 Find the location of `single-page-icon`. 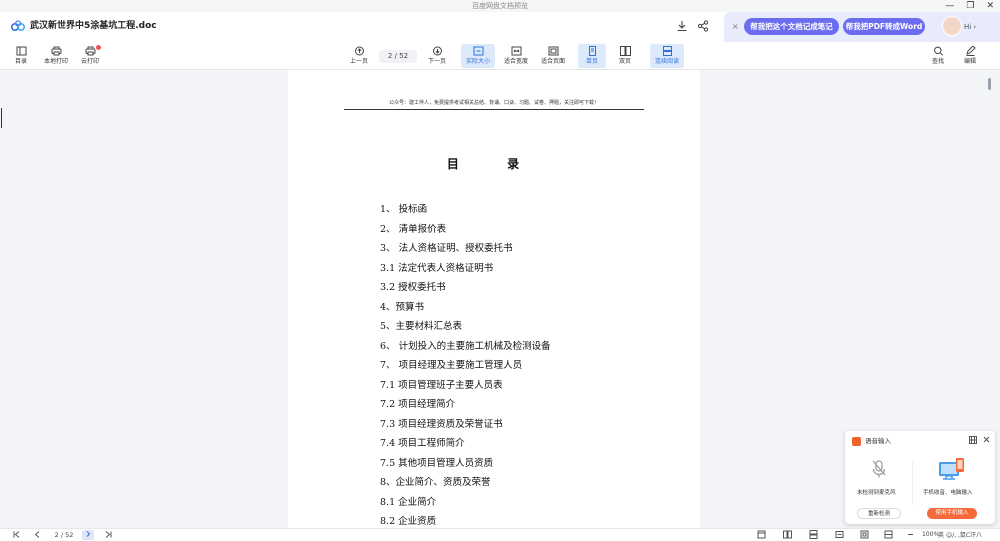

single-page-icon is located at coordinates (592, 51).